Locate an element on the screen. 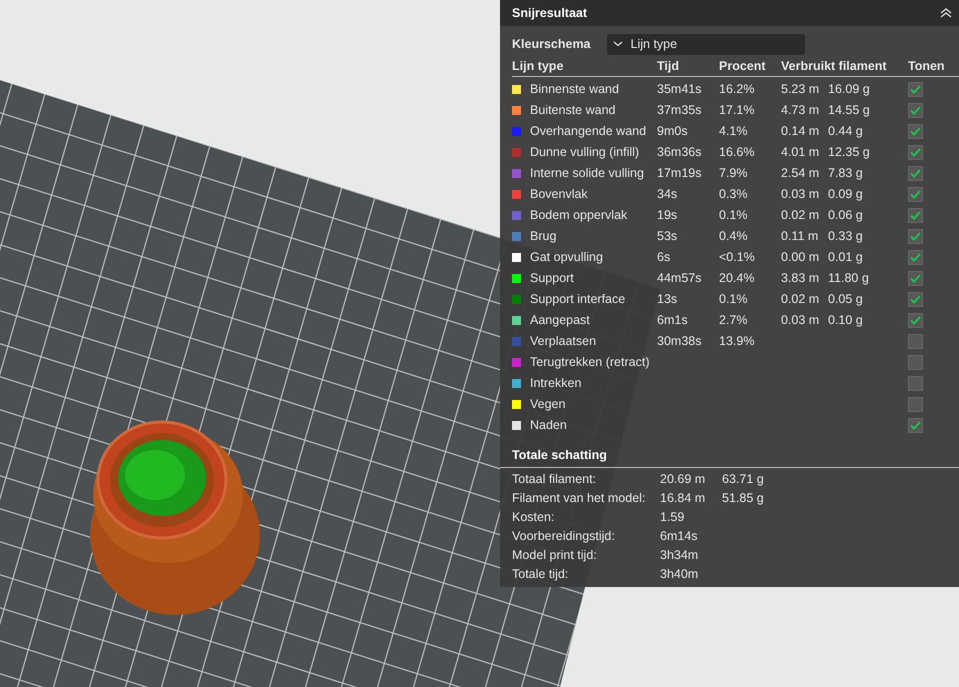 This screenshot has height=687, width=959. summary-value: 3h34m is located at coordinates (679, 555).